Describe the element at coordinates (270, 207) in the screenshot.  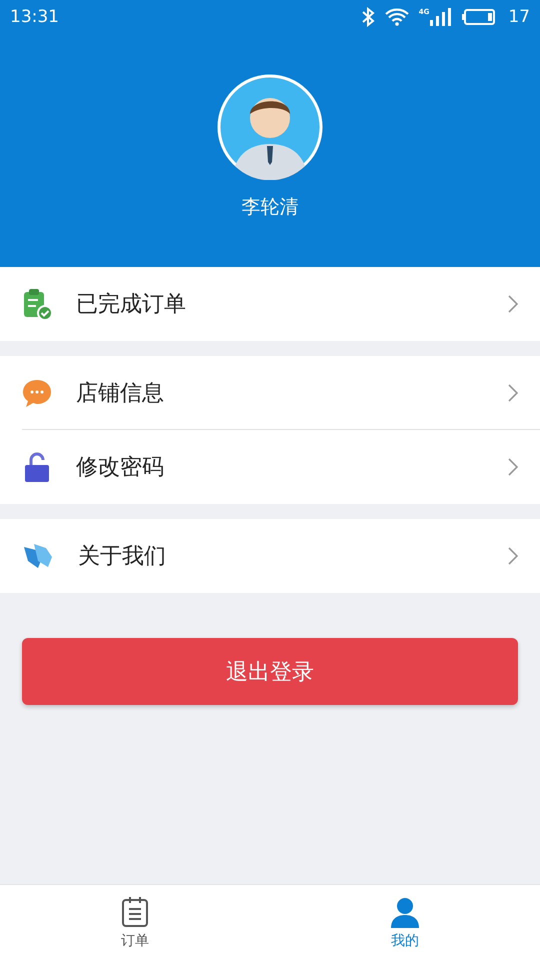
I see `user-name: 李轮清` at that location.